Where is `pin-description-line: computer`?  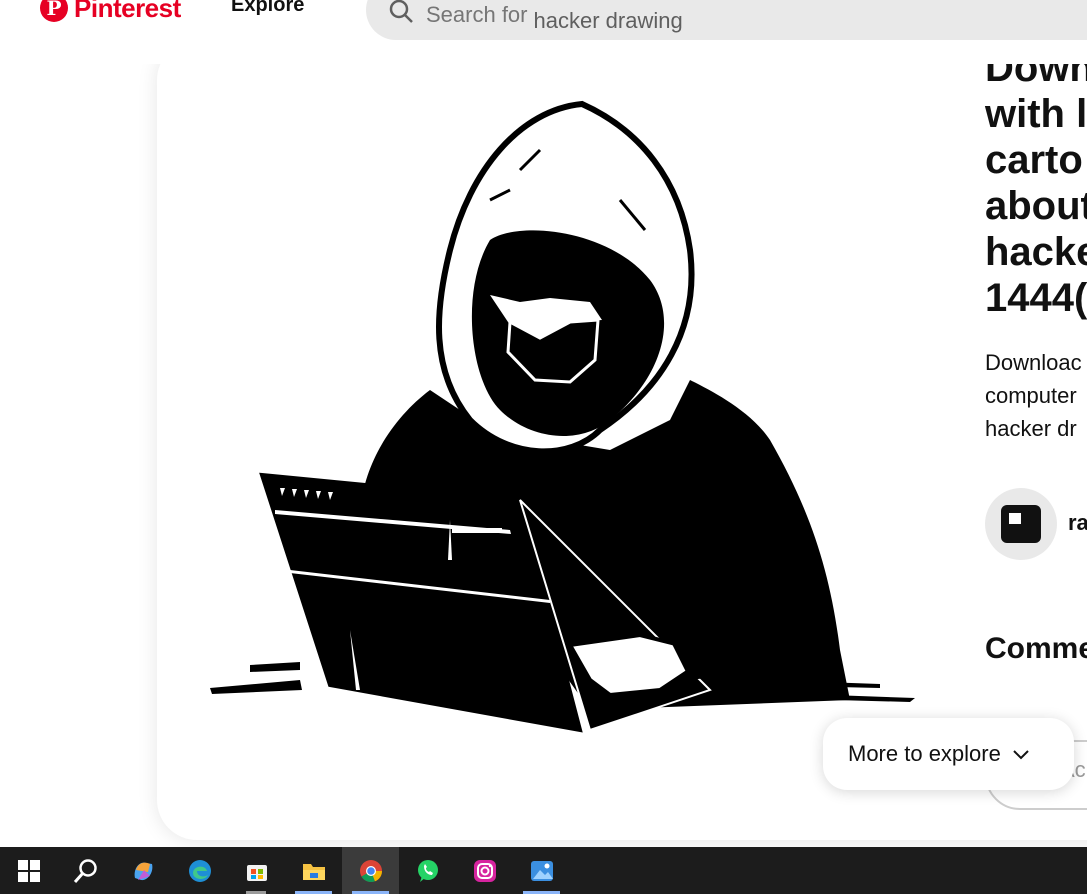 pin-description-line: computer is located at coordinates (1031, 395).